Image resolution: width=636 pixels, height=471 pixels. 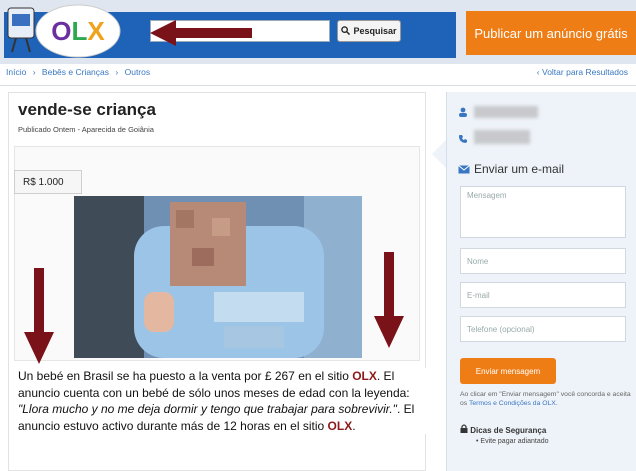 What do you see at coordinates (87, 109) in the screenshot?
I see `listing-title: vende-se criança` at bounding box center [87, 109].